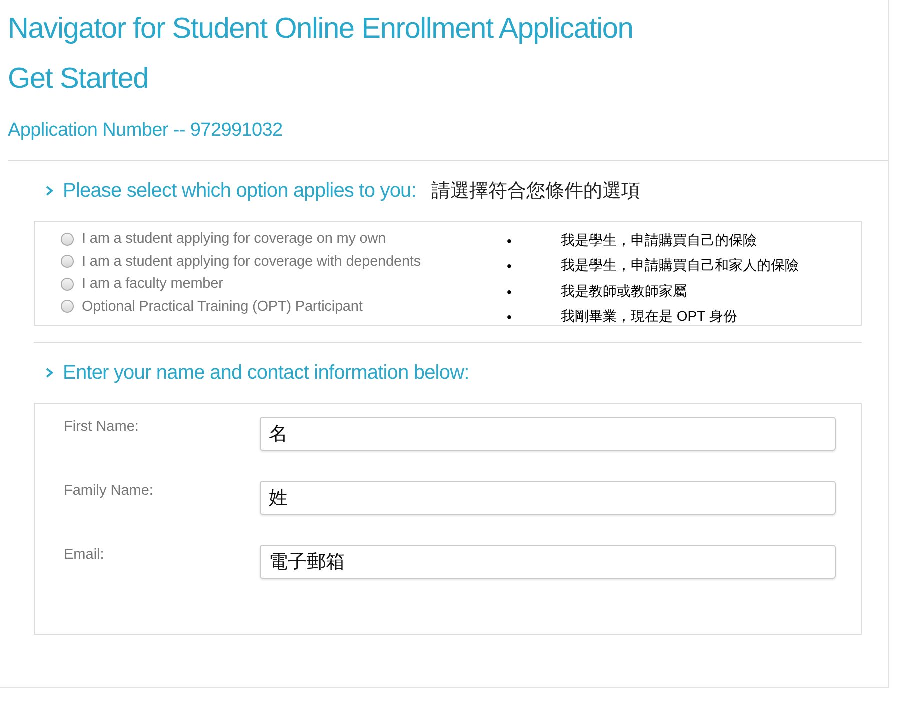 The width and height of the screenshot is (904, 716). Describe the element at coordinates (84, 554) in the screenshot. I see `field-label: Email:` at that location.